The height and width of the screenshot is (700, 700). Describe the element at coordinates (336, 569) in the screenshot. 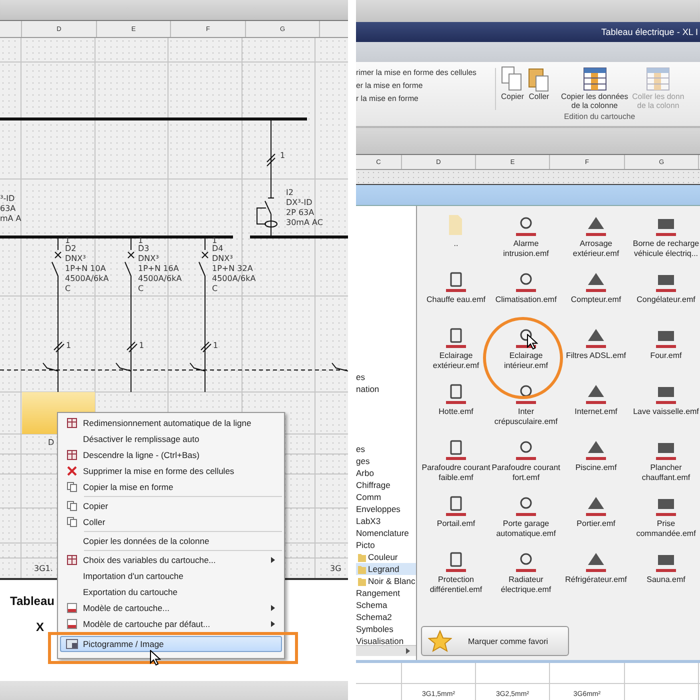

I see `cable-label: 3G` at that location.